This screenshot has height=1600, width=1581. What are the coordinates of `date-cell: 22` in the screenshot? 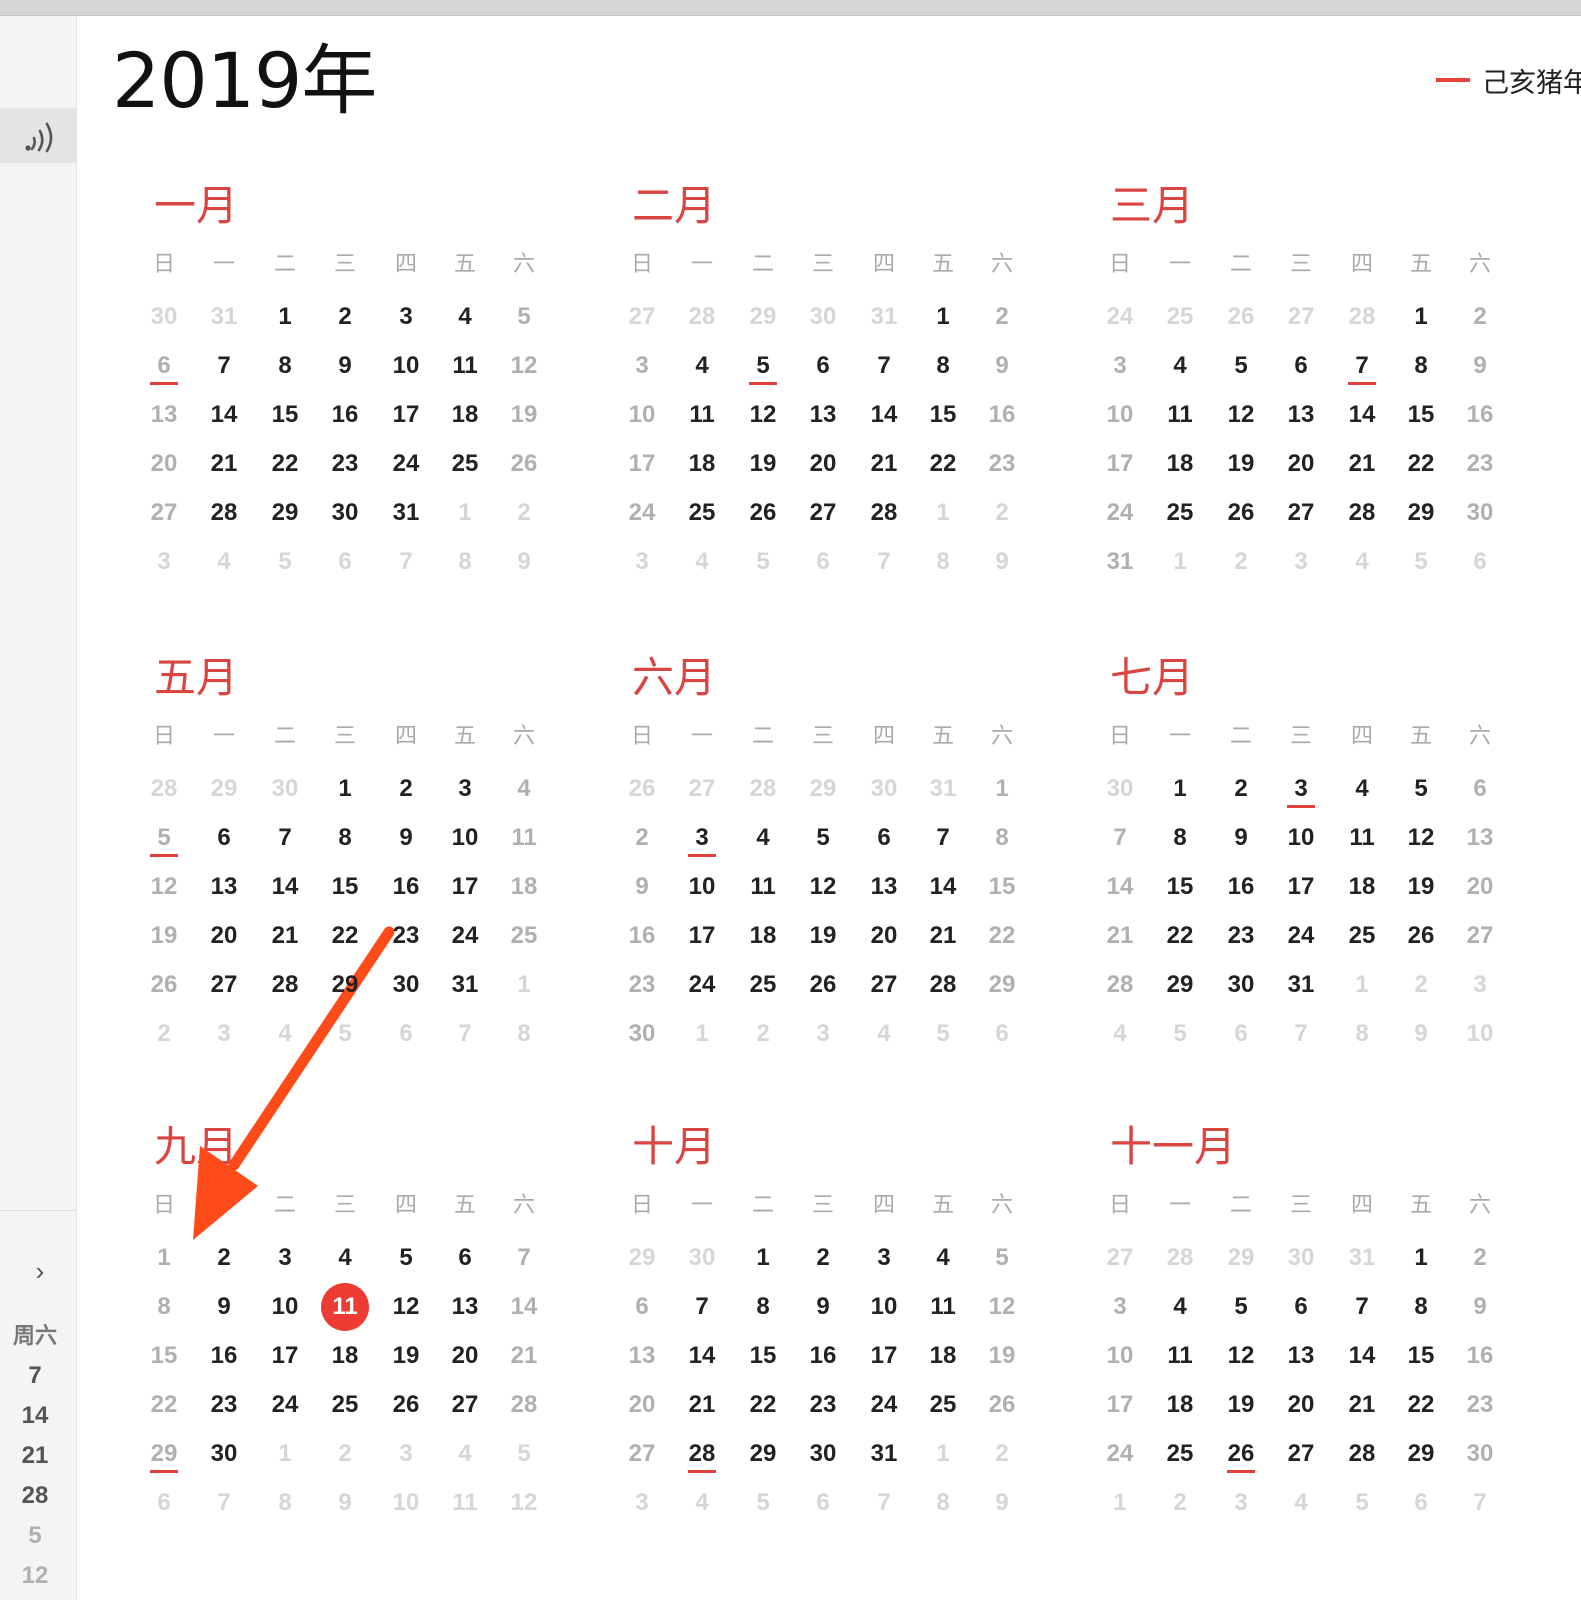 It's located at (164, 1405).